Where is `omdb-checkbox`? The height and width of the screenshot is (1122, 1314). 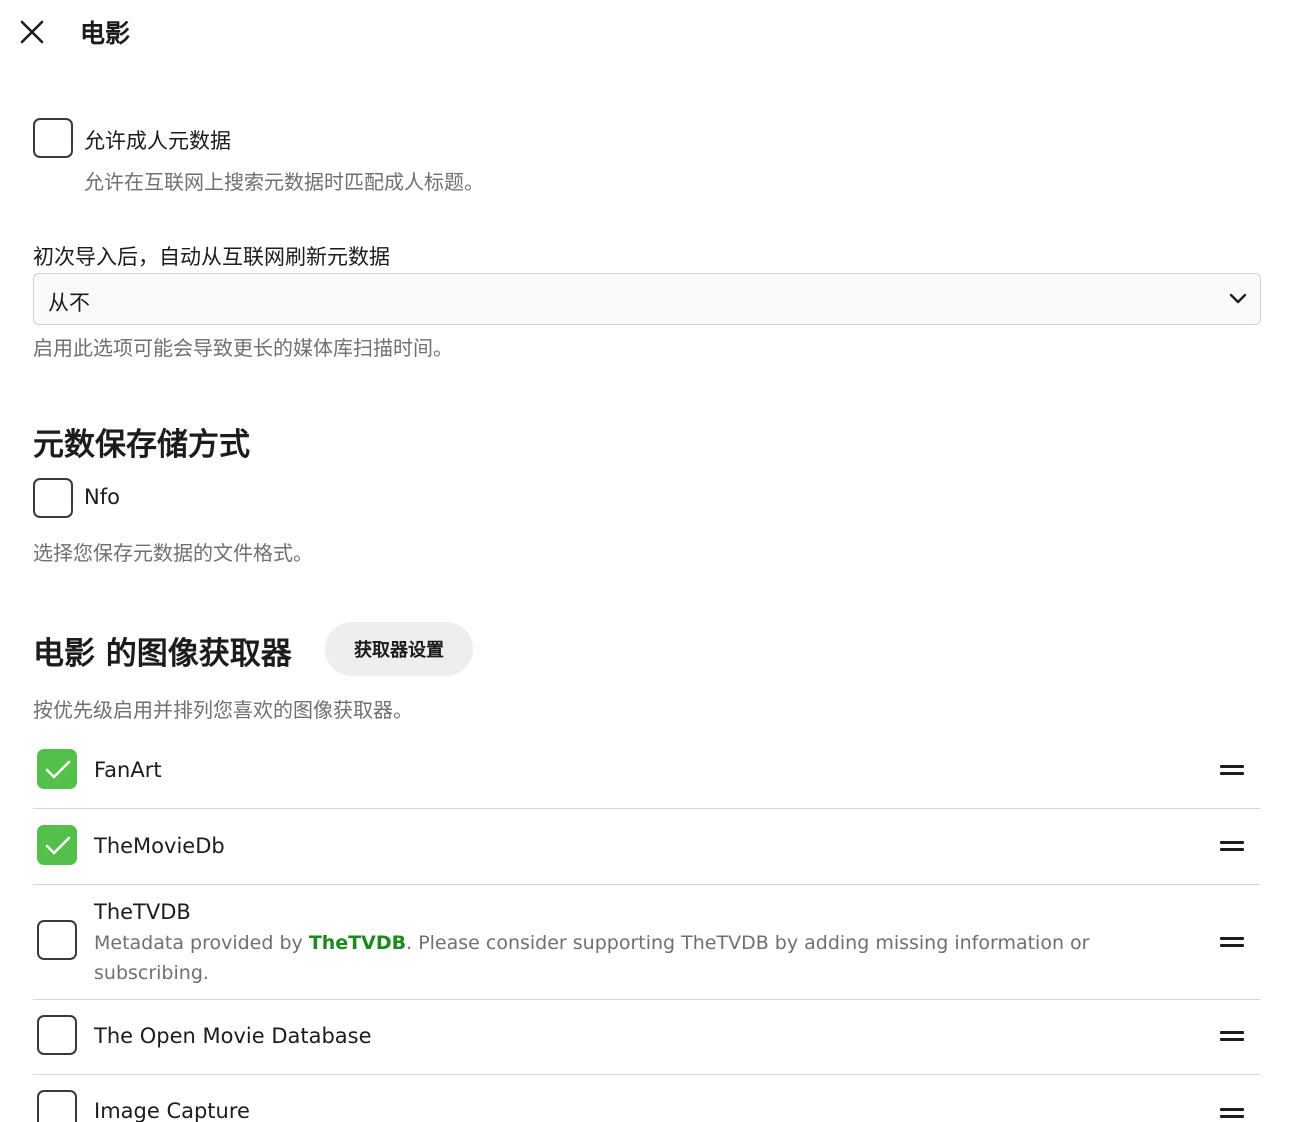 omdb-checkbox is located at coordinates (57, 1035).